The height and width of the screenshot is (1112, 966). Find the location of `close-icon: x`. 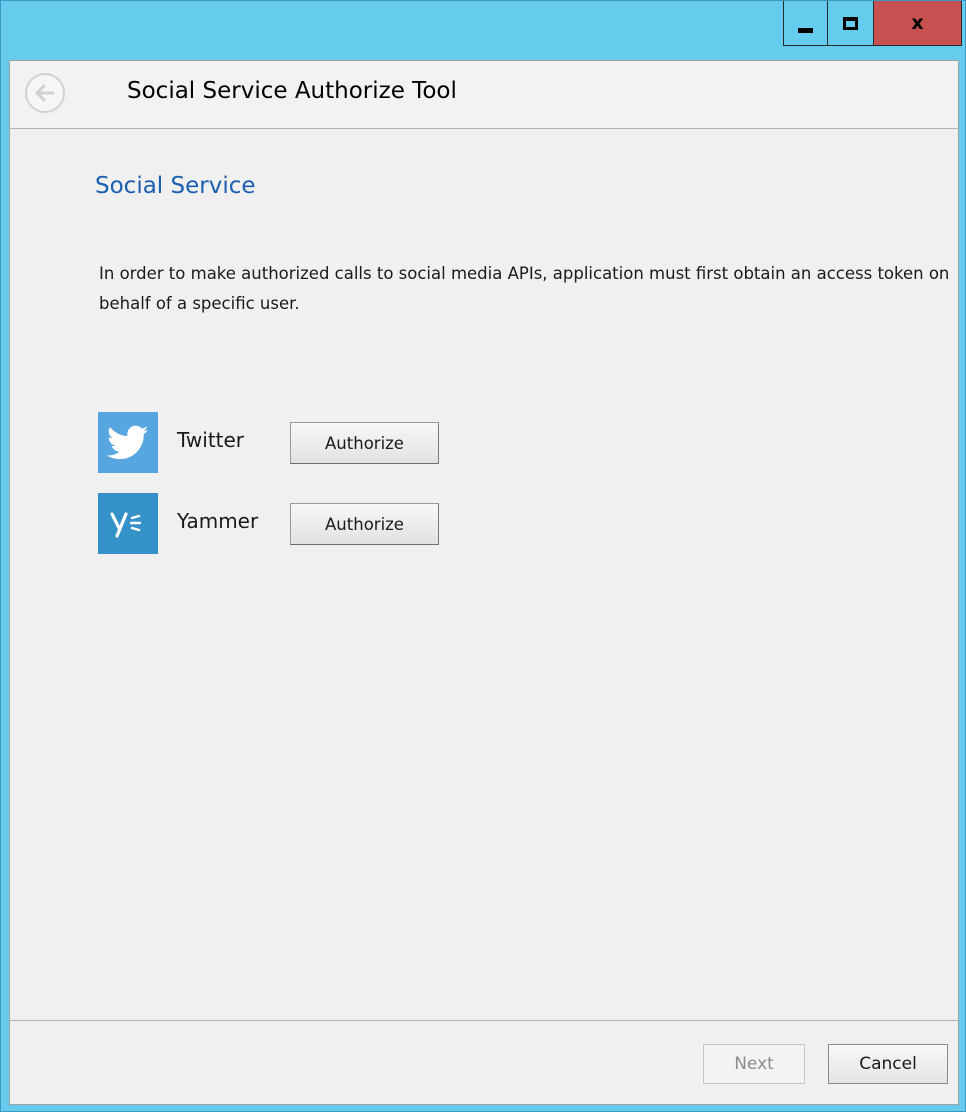

close-icon: x is located at coordinates (917, 22).